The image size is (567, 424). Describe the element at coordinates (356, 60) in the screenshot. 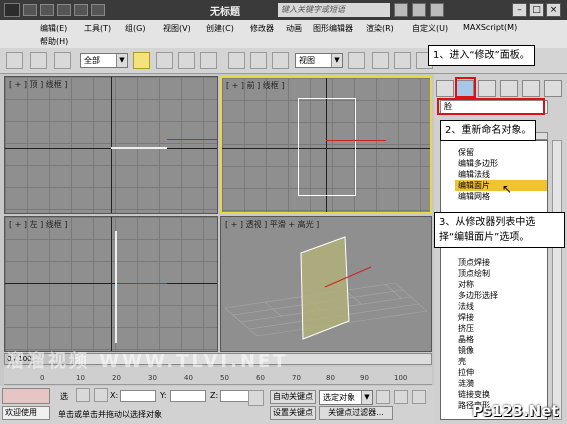

I see `pivot-icon` at that location.